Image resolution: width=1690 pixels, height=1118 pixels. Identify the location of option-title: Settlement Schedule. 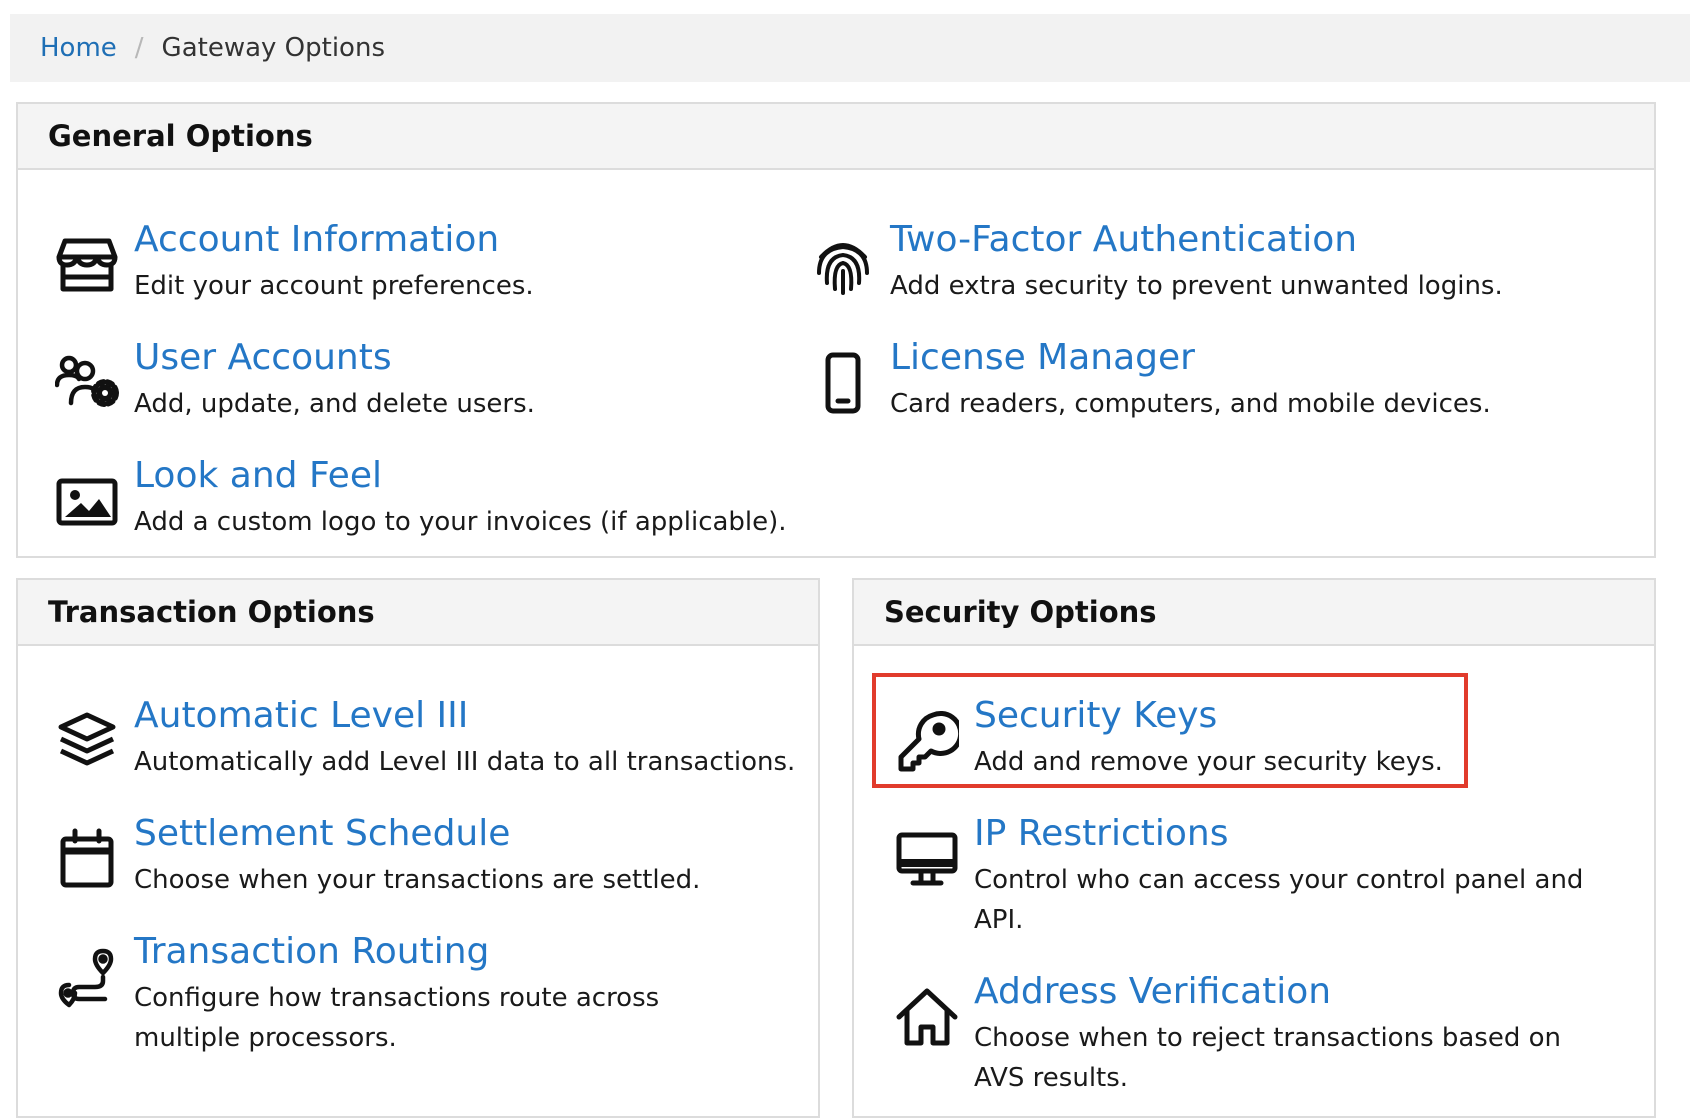
(322, 834).